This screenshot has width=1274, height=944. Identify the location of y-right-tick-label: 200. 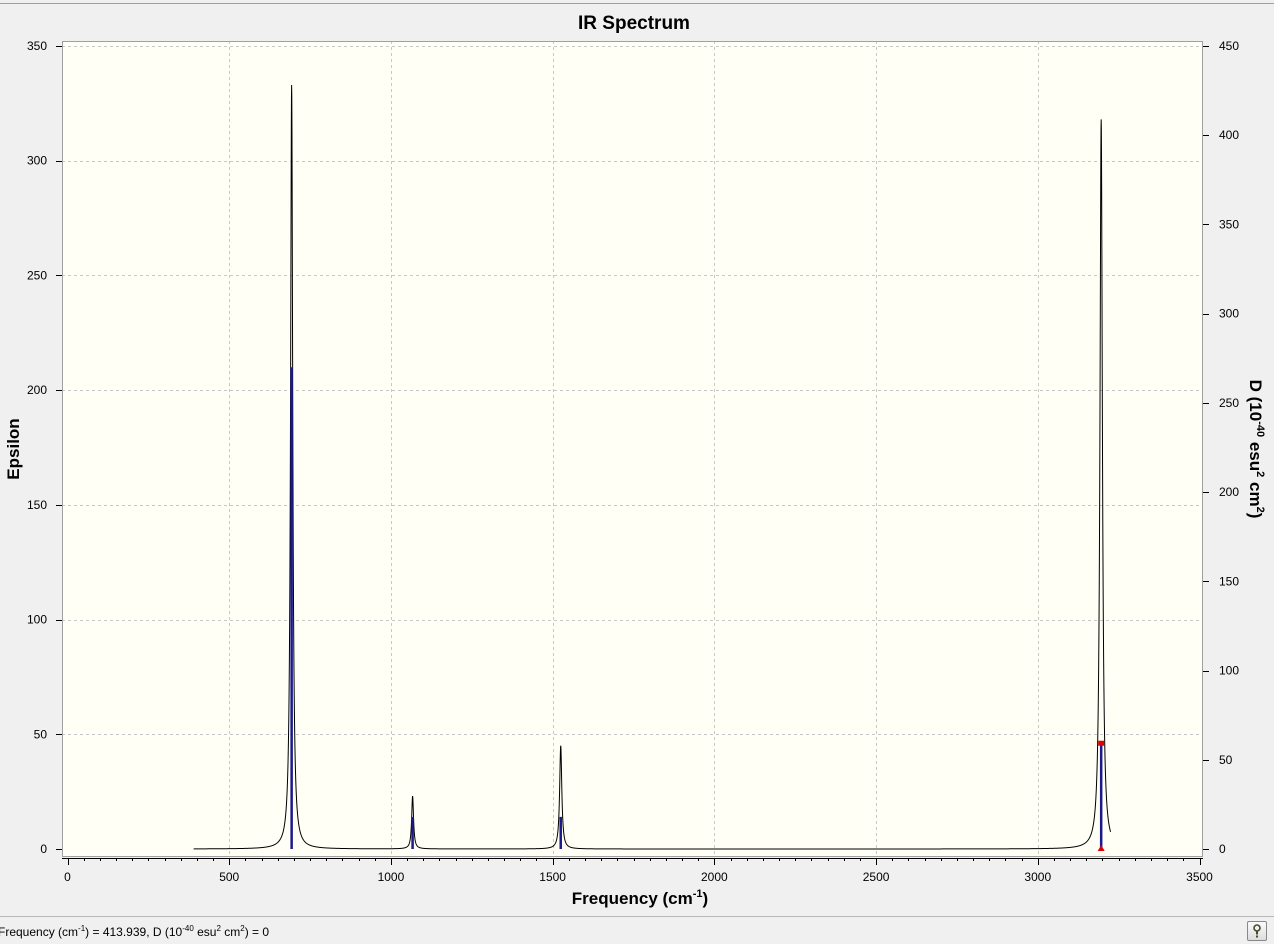
(1229, 492).